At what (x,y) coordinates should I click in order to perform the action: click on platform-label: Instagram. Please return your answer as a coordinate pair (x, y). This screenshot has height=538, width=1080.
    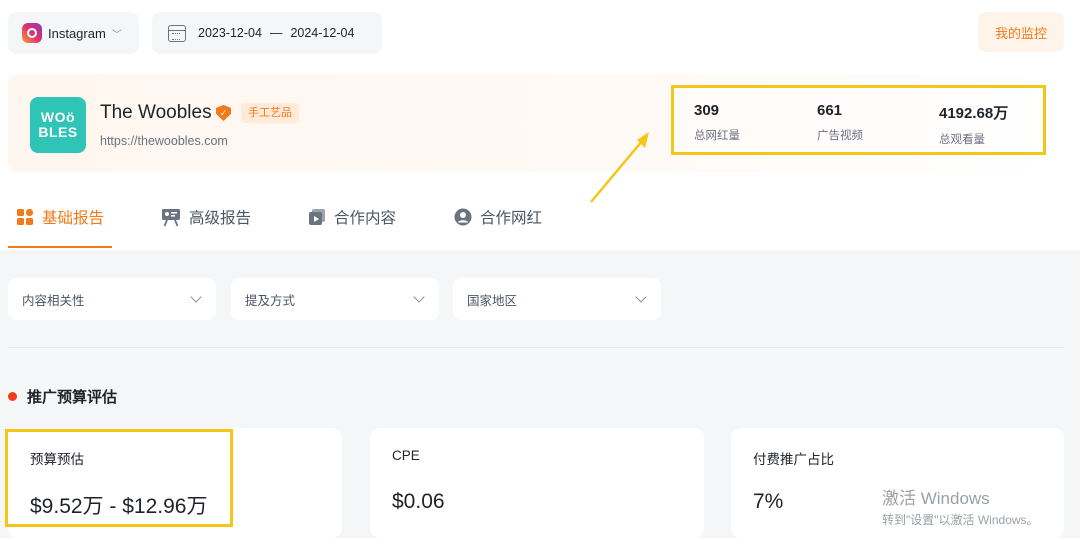
    Looking at the image, I should click on (77, 33).